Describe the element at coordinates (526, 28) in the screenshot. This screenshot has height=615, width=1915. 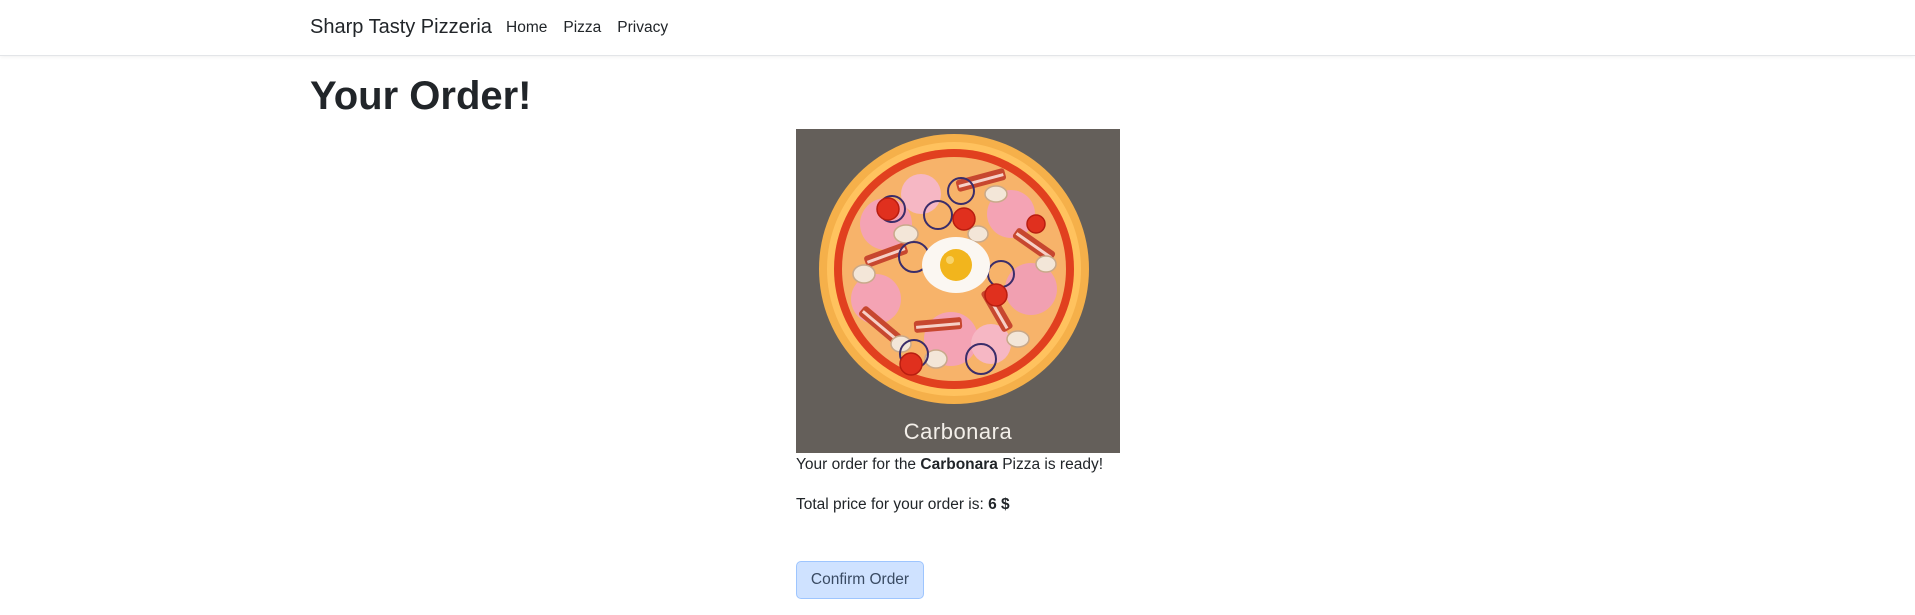
I see `nav-link-home: Home` at that location.